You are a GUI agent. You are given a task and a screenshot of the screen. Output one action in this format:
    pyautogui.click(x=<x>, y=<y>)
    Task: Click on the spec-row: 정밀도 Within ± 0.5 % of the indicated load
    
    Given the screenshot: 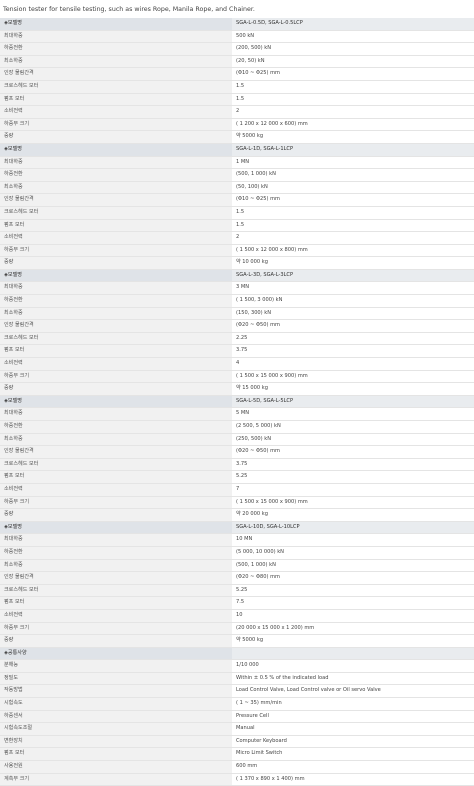 What is the action you would take?
    pyautogui.click(x=237, y=679)
    